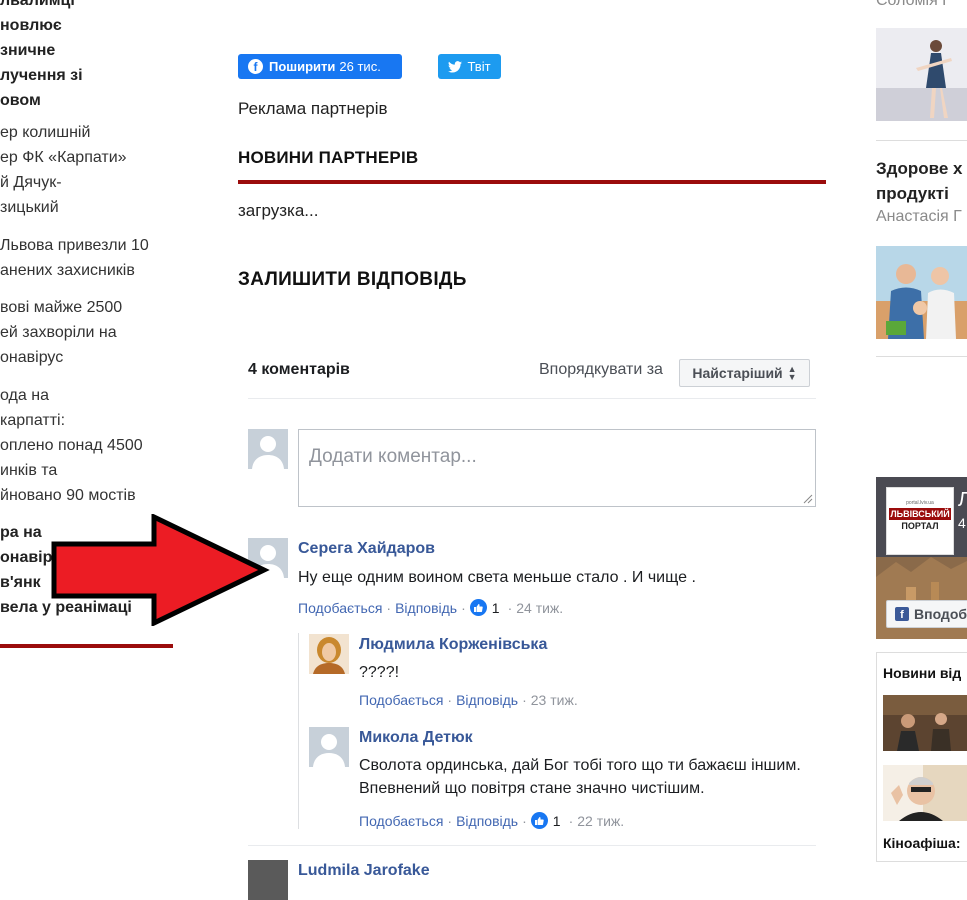 Image resolution: width=967 pixels, height=900 pixels. Describe the element at coordinates (352, 279) in the screenshot. I see `leave-reply-heading: ЗАЛИШИТИ ВІДПОВІДЬ` at that location.